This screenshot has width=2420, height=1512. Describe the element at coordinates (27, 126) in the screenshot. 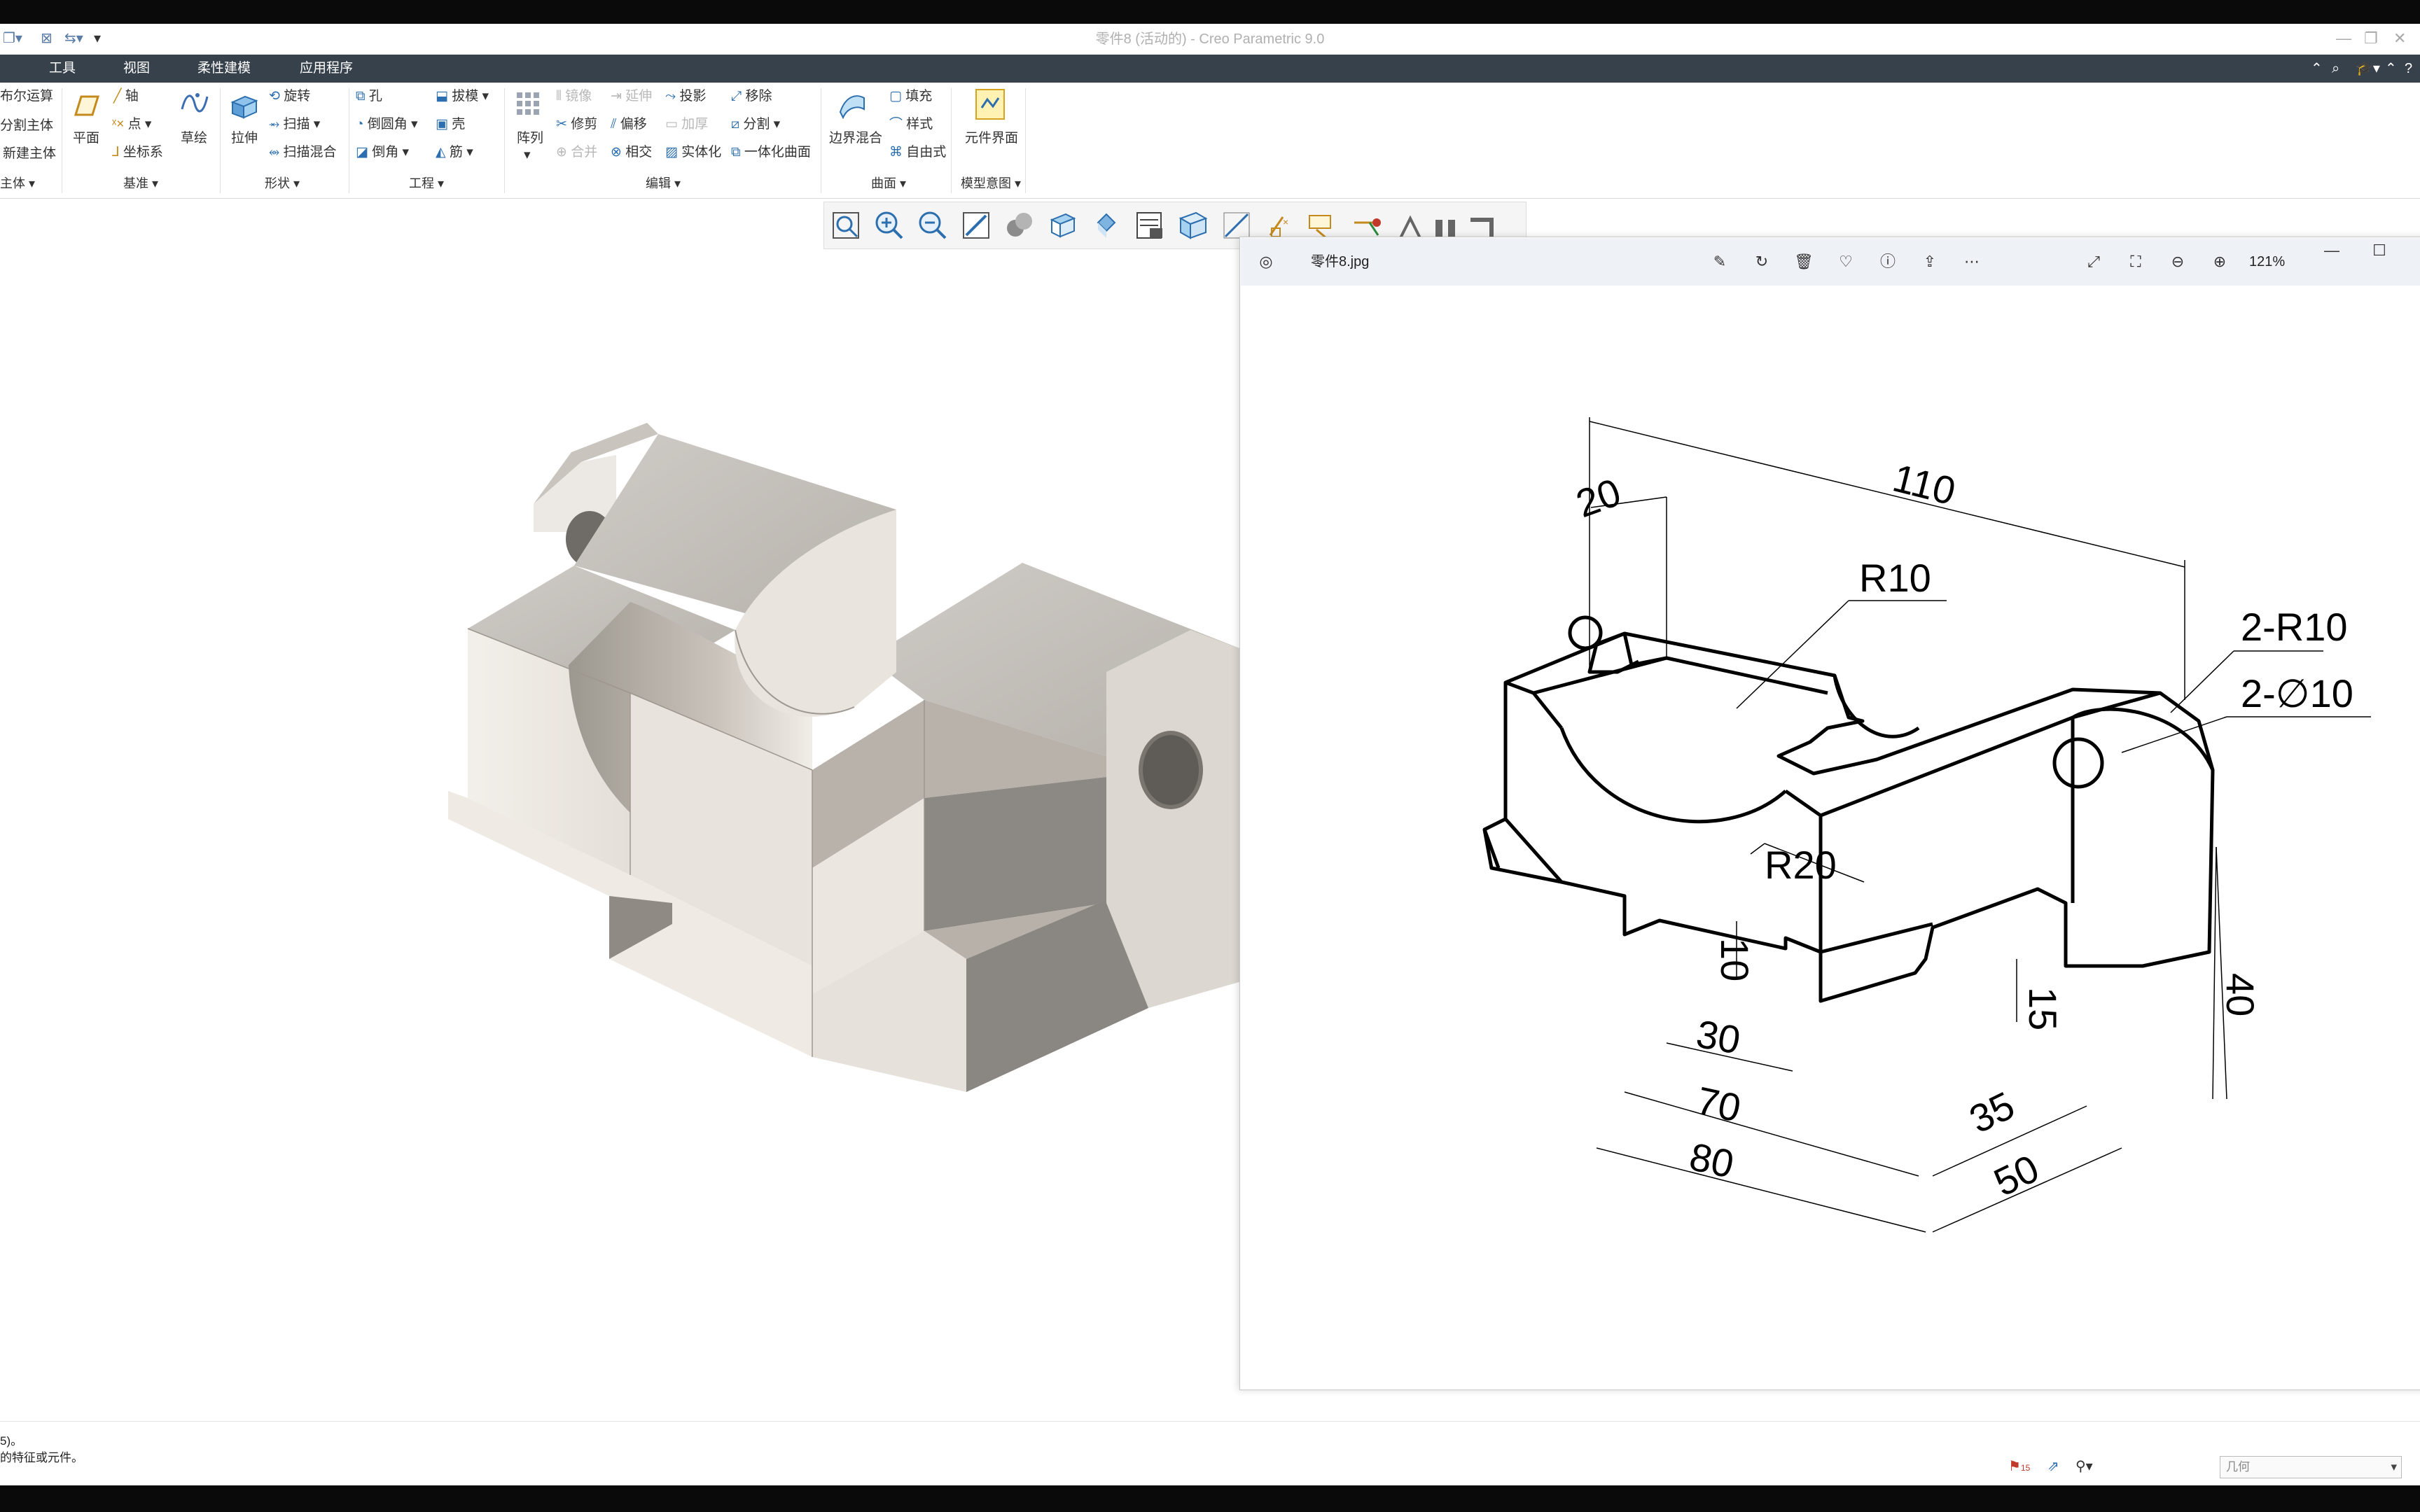

I see `split-body-button: 分割主体` at that location.